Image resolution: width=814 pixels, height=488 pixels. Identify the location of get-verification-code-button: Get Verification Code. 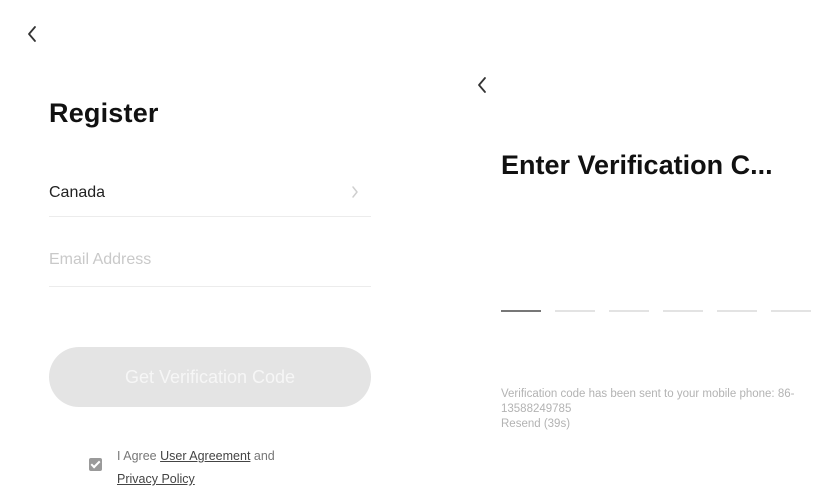
(210, 377).